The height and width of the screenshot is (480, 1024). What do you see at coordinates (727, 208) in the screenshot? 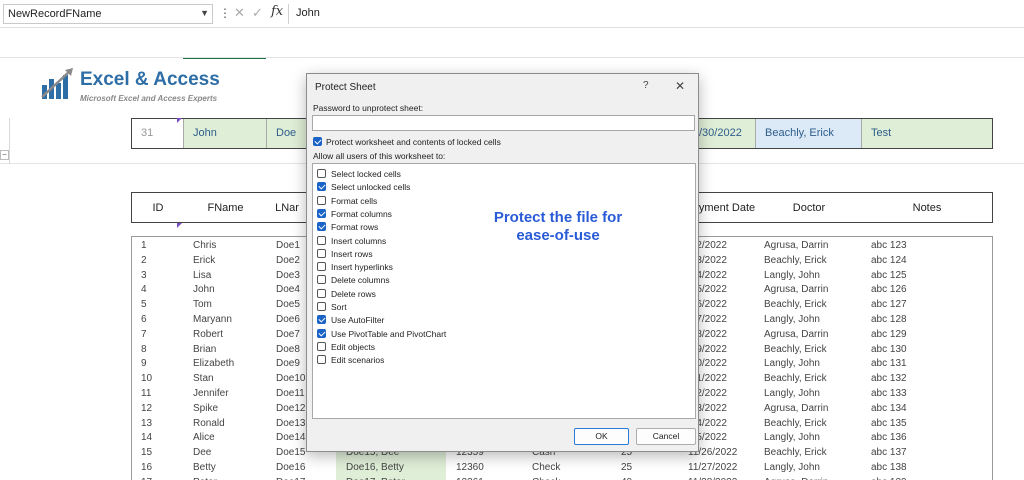
I see `header-appointment-date: yment Date` at bounding box center [727, 208].